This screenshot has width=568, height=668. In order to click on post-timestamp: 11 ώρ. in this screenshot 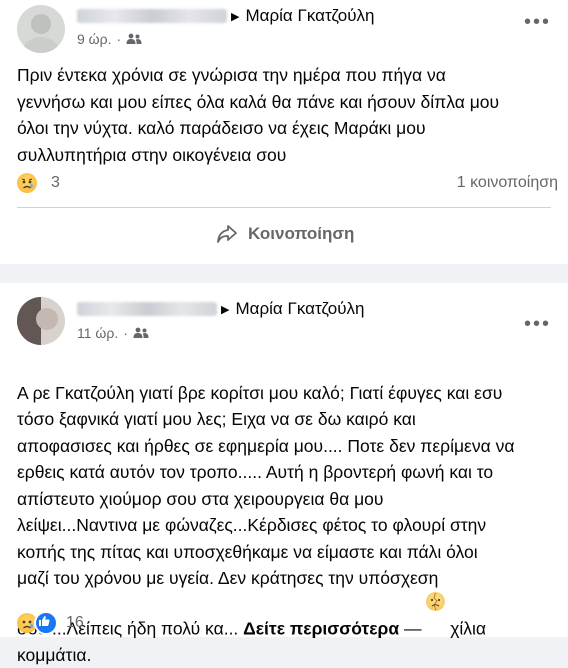, I will do `click(97, 333)`.